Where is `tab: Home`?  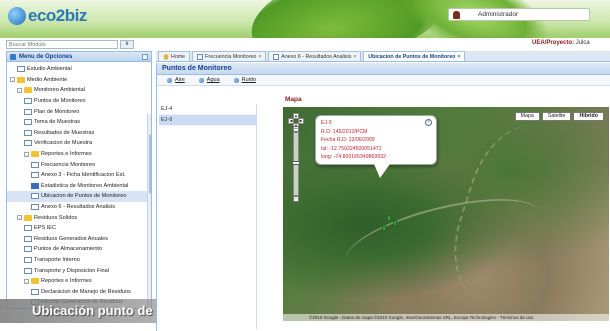
tab: Home is located at coordinates (174, 56).